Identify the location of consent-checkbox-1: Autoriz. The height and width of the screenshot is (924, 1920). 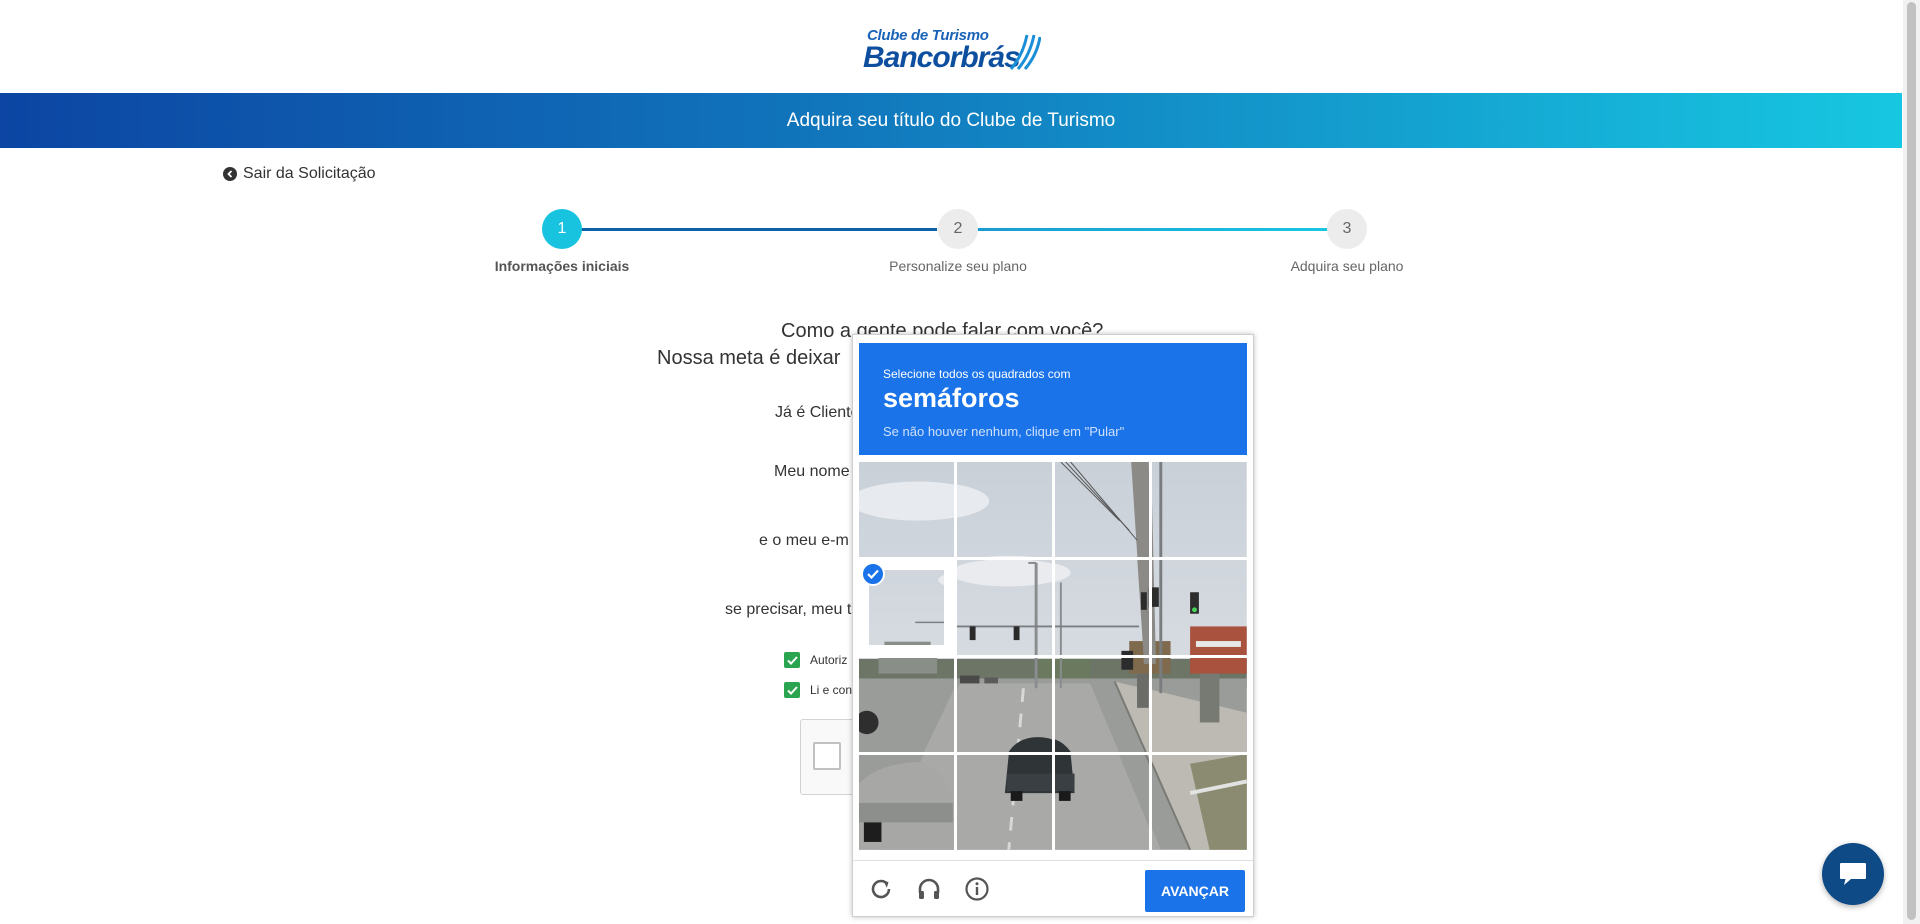
(815, 660).